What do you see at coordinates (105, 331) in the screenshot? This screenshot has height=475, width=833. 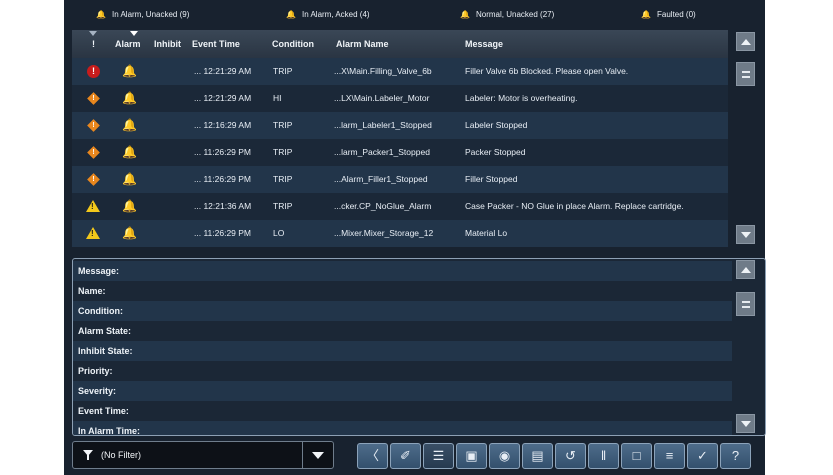 I see `detail-alarm-state-label: Alarm State:` at bounding box center [105, 331].